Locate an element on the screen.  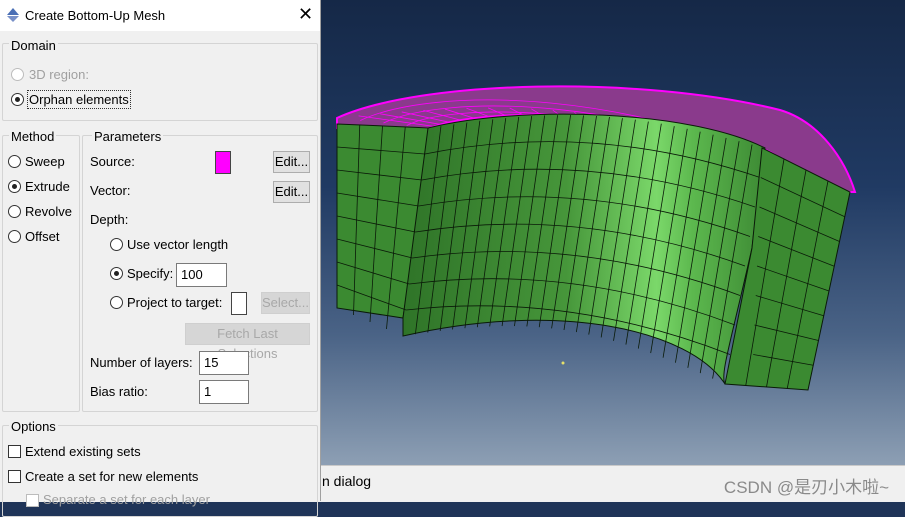
parameters-group-label: Parameters is located at coordinates (128, 136).